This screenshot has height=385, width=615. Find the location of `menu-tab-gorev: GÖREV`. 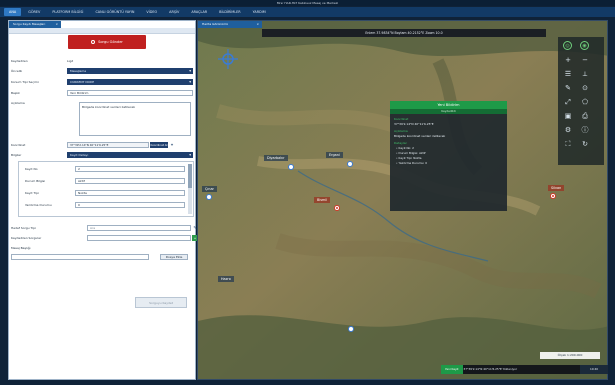

menu-tab-gorev: GÖREV is located at coordinates (34, 12).